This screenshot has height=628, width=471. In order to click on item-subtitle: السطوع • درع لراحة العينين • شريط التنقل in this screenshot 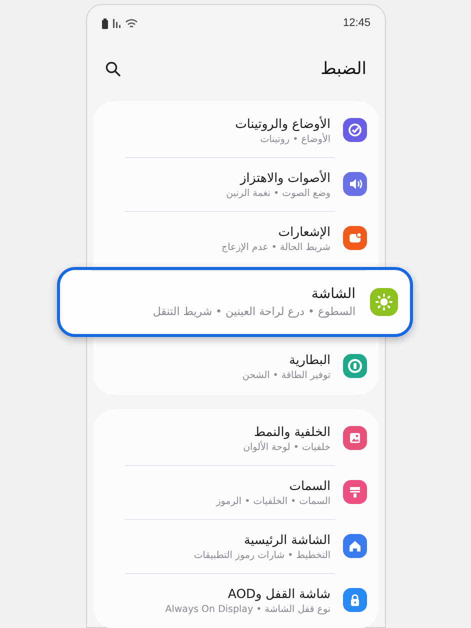, I will do `click(254, 311)`.